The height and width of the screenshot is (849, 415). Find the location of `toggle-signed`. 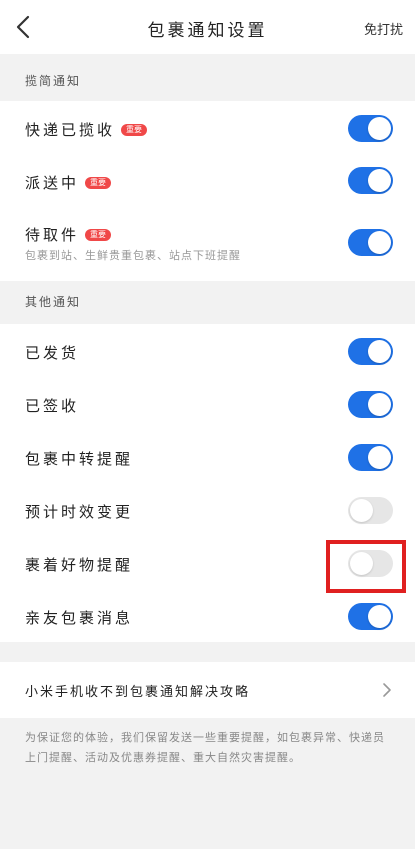

toggle-signed is located at coordinates (370, 404).